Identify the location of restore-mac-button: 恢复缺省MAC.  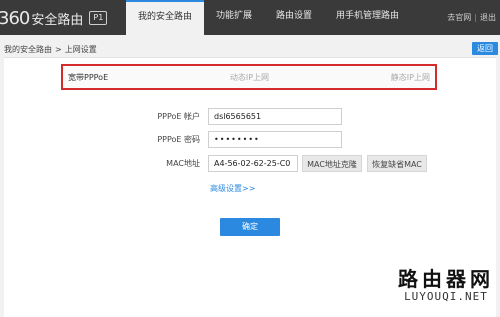
(397, 163).